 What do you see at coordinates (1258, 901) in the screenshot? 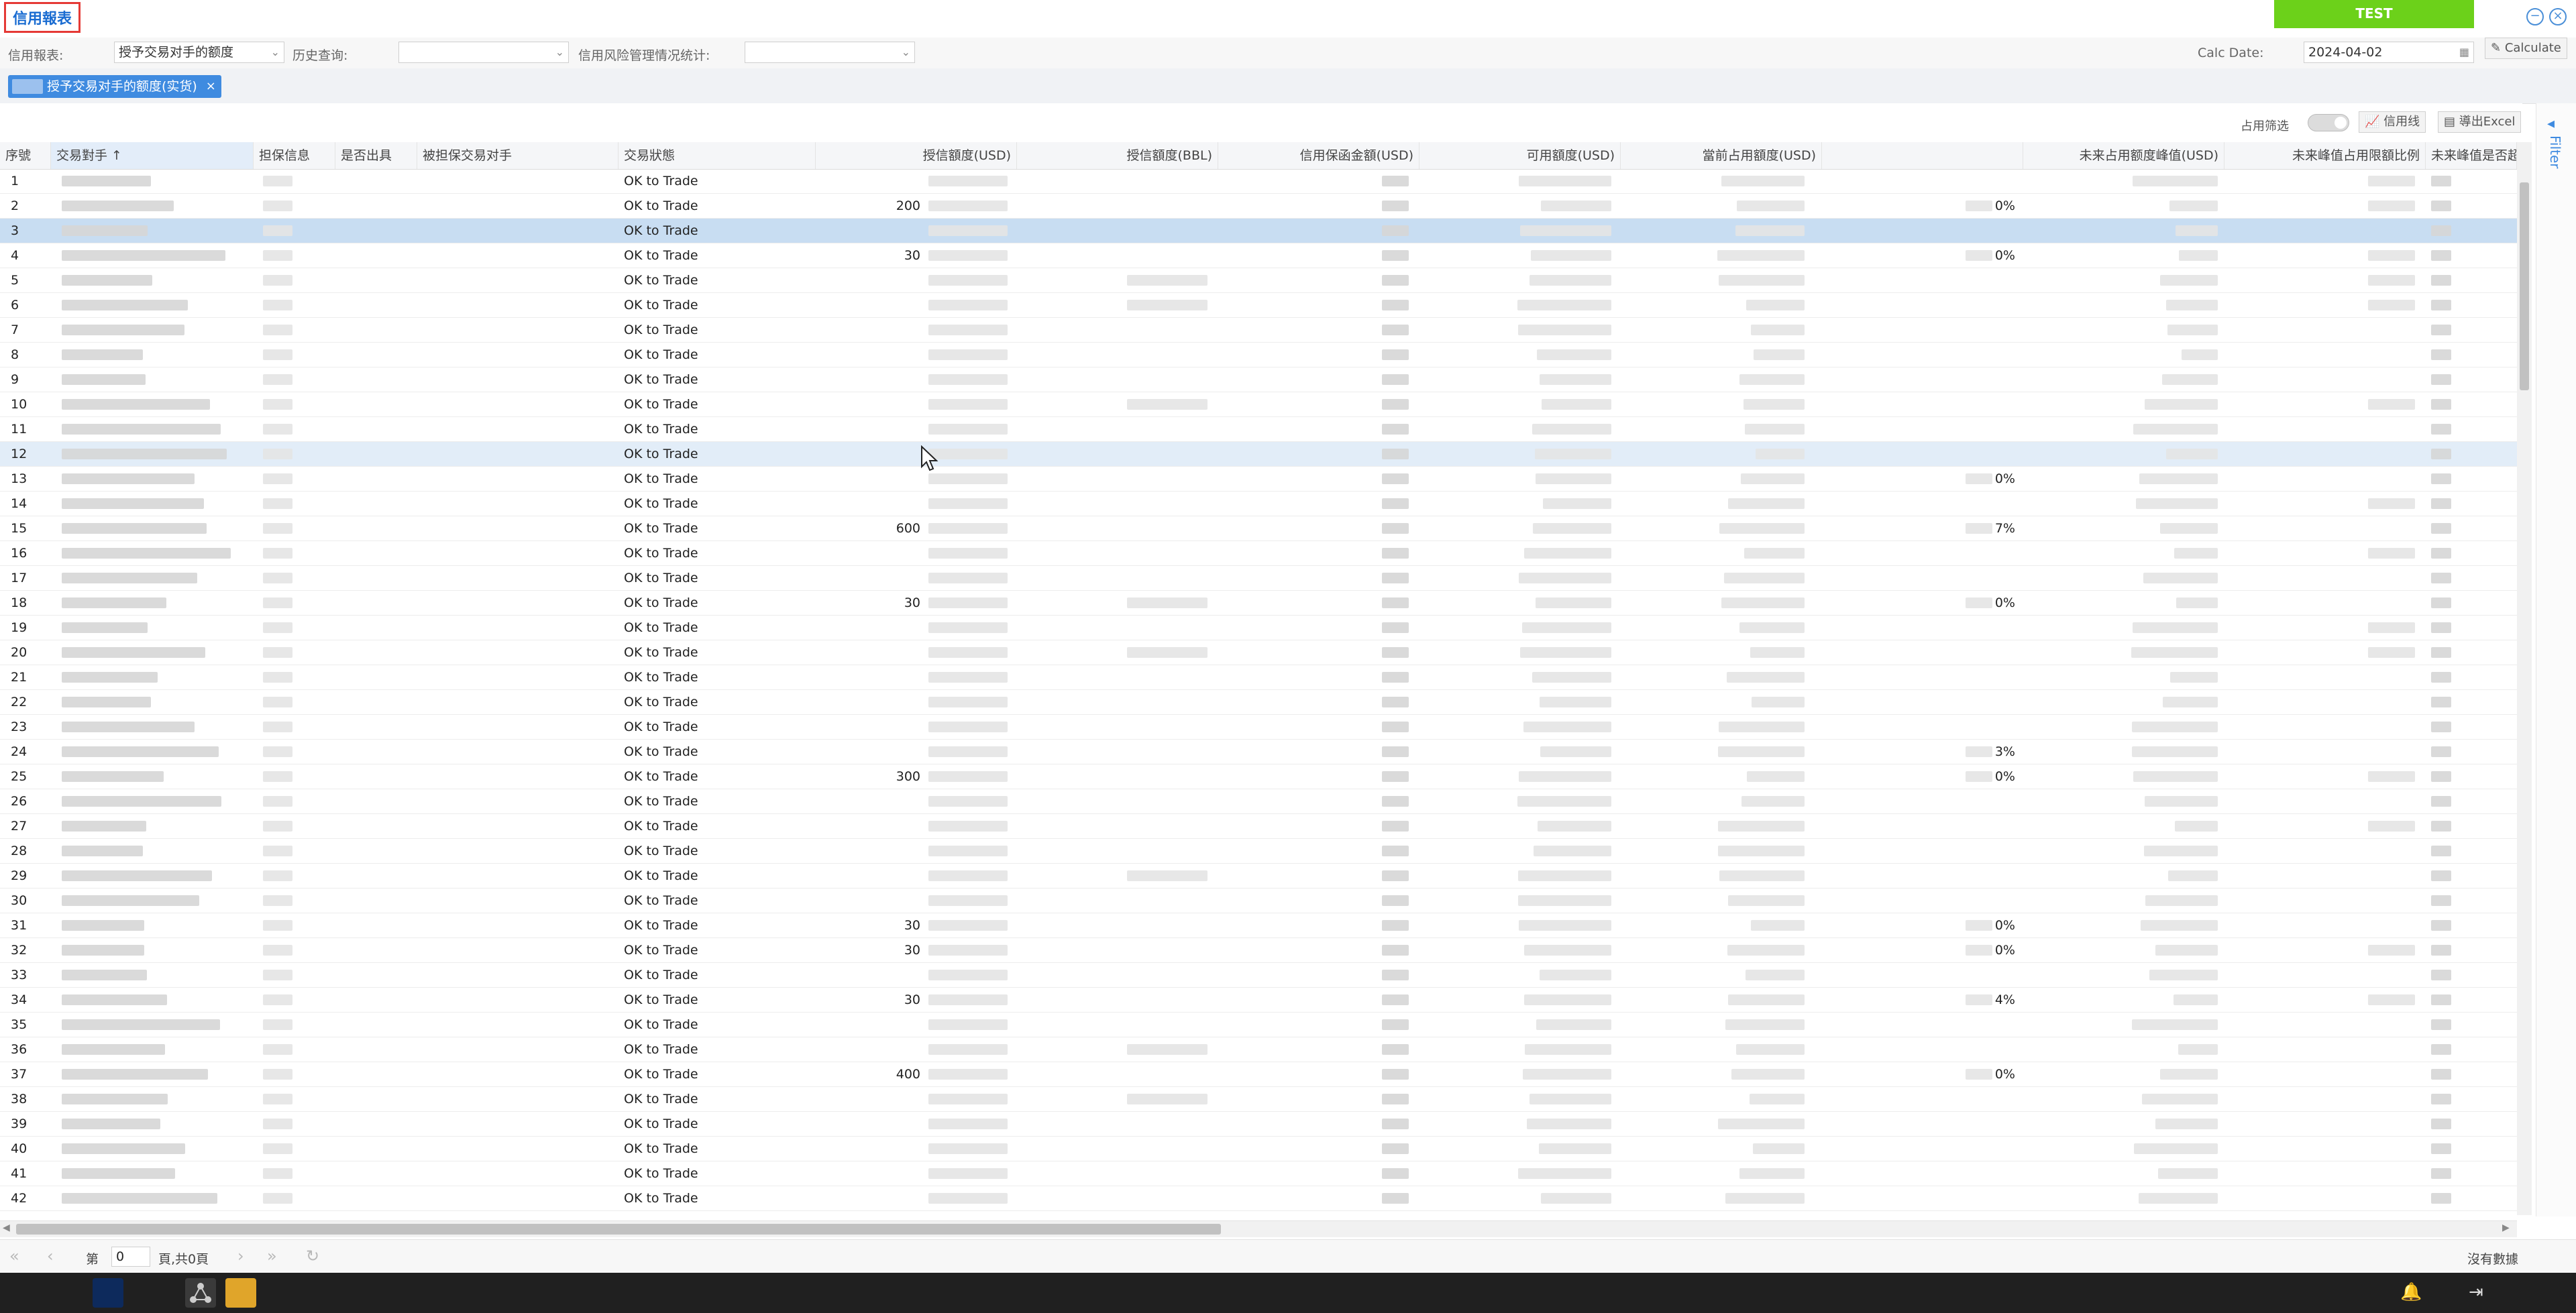
I see `table-row: 30 OK to Trade` at bounding box center [1258, 901].